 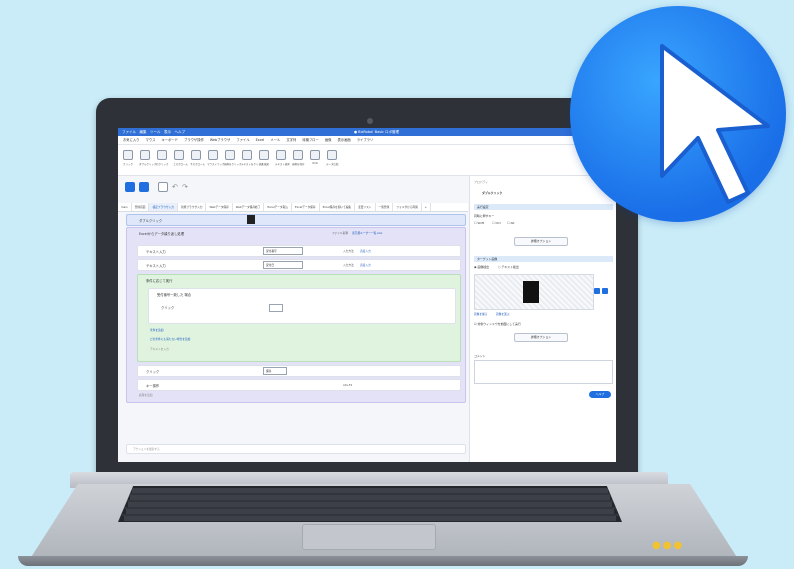 What do you see at coordinates (479, 223) in the screenshot?
I see `modifier-shift: ☐ Shift` at bounding box center [479, 223].